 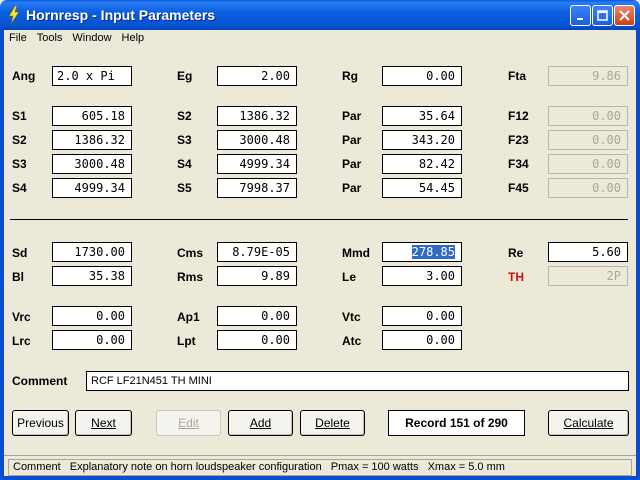 I want to click on record-indicator: Record 151 of 290, so click(x=456, y=423).